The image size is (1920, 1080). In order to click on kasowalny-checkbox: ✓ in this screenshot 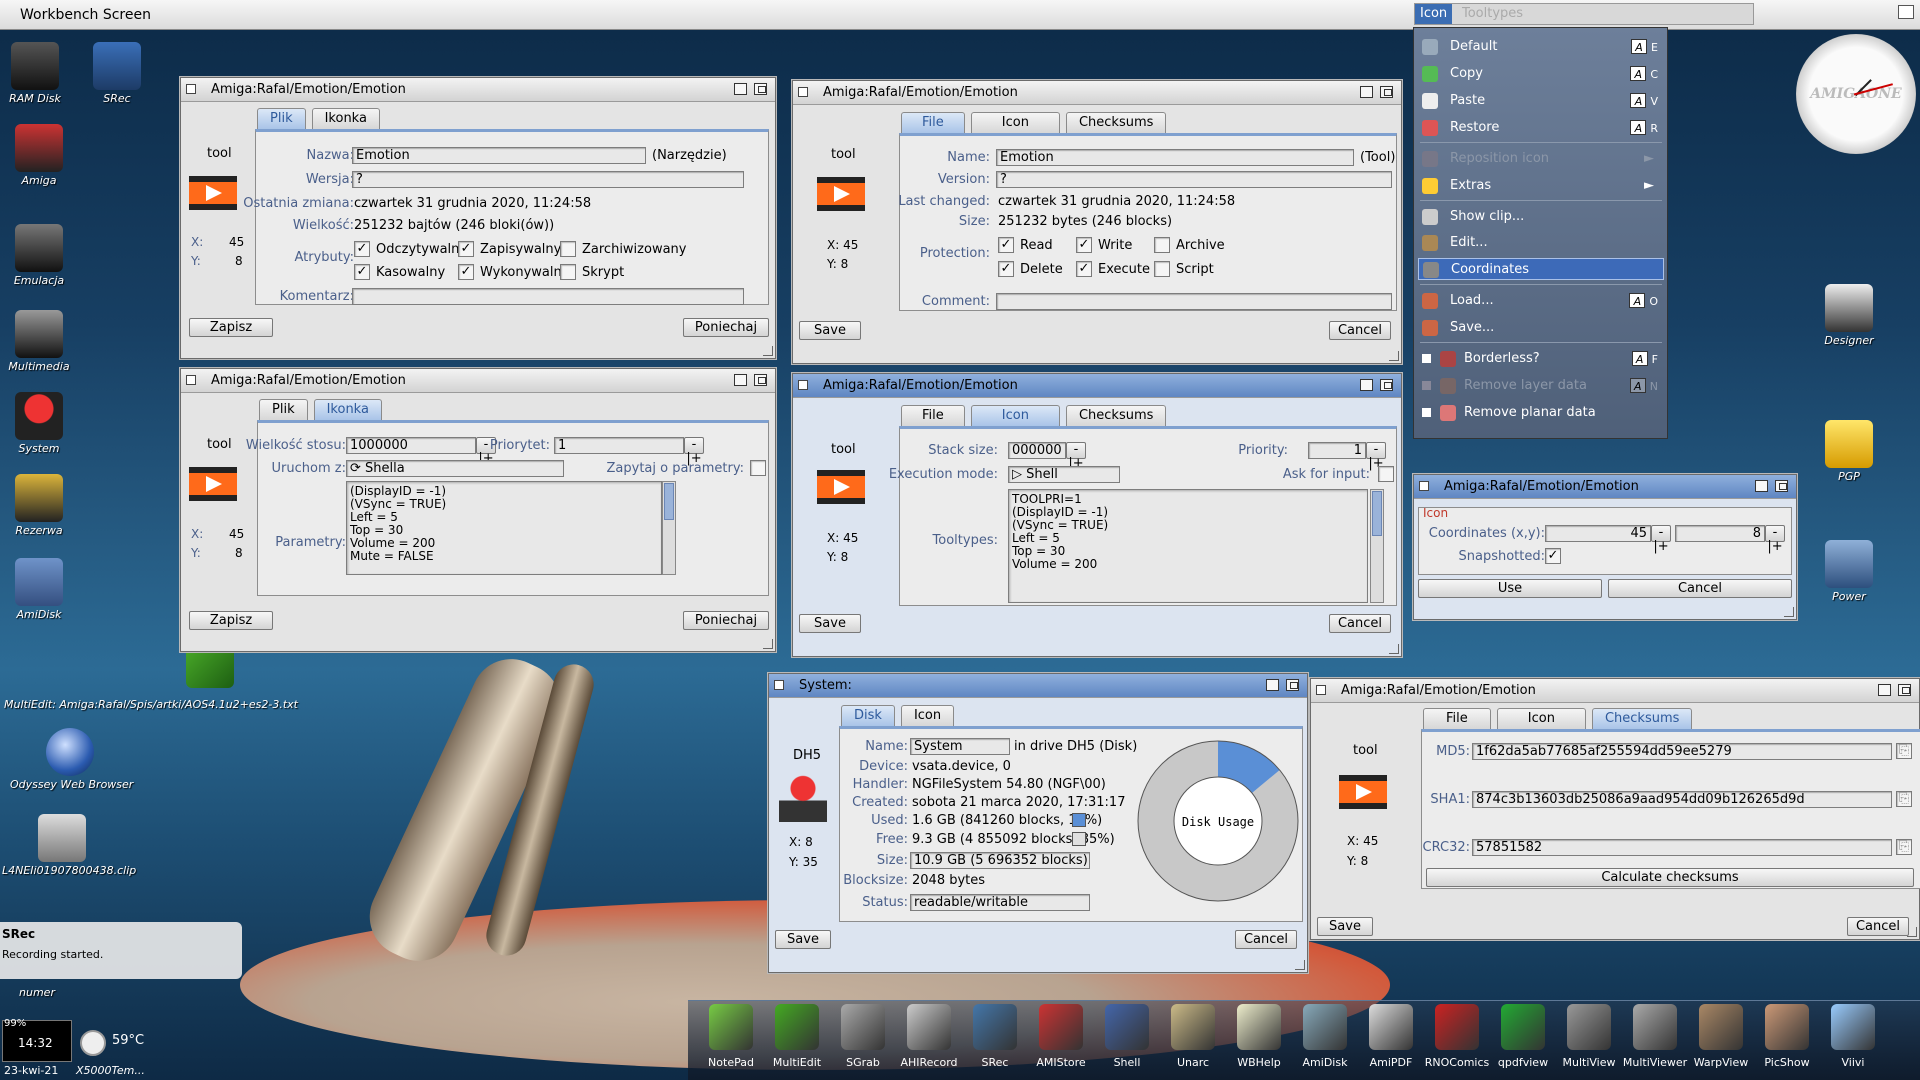, I will do `click(362, 272)`.